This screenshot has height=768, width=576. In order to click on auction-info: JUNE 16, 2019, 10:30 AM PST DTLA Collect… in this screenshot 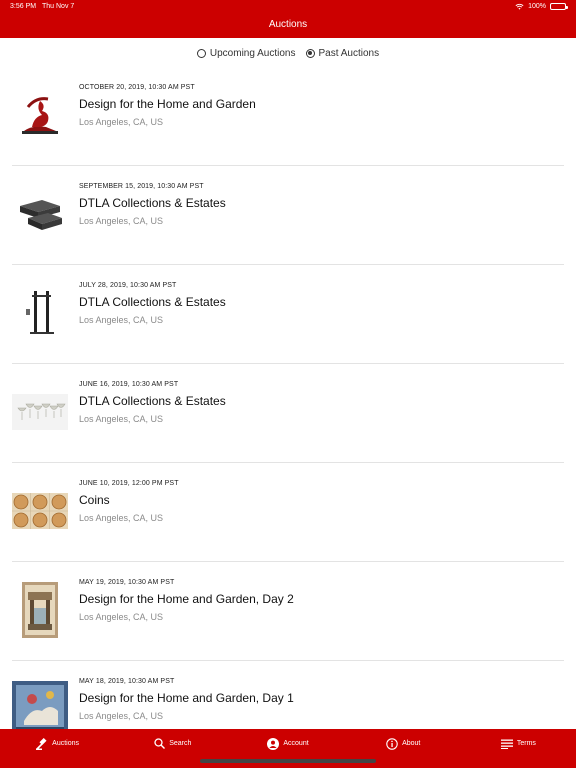, I will do `click(321, 402)`.